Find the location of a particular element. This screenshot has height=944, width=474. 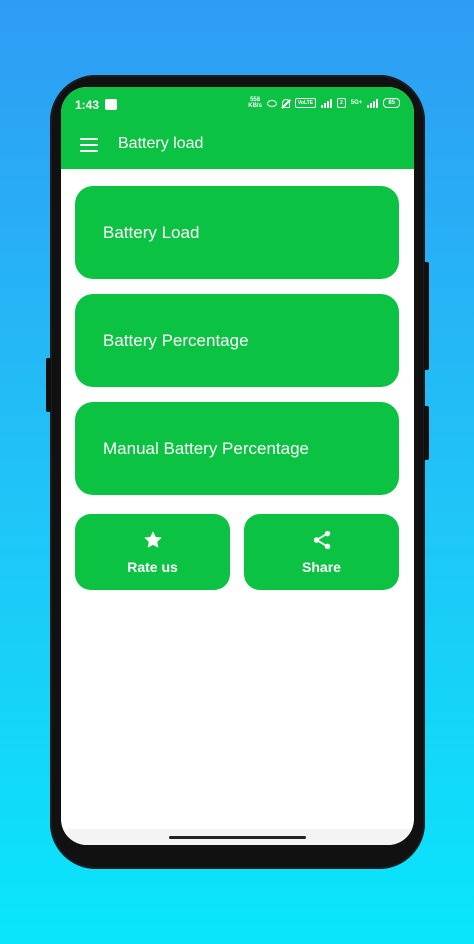

hamburger-menu-icon is located at coordinates (89, 145).